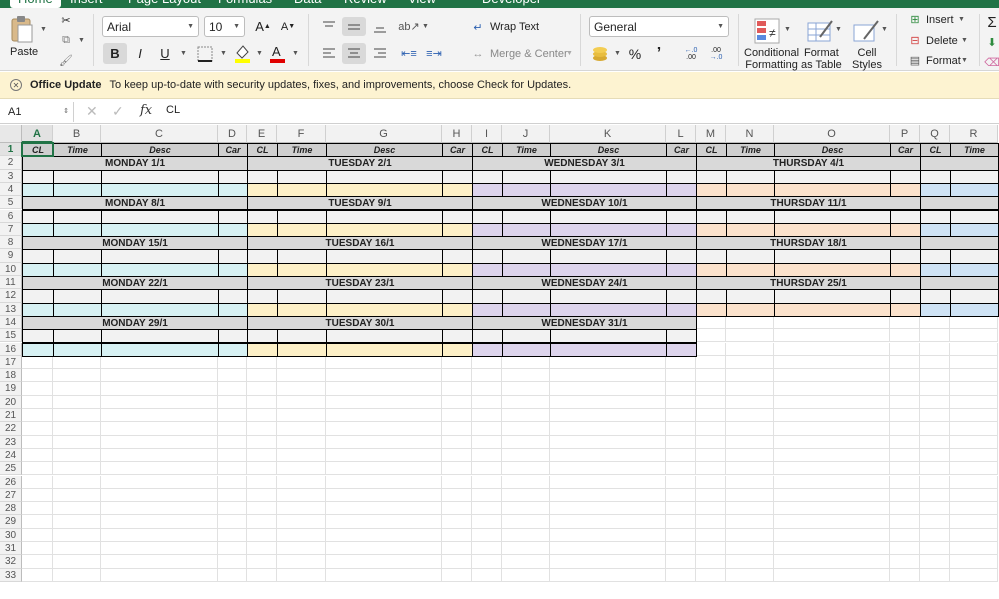 The width and height of the screenshot is (999, 599). I want to click on row-header-8: 8, so click(11, 243).